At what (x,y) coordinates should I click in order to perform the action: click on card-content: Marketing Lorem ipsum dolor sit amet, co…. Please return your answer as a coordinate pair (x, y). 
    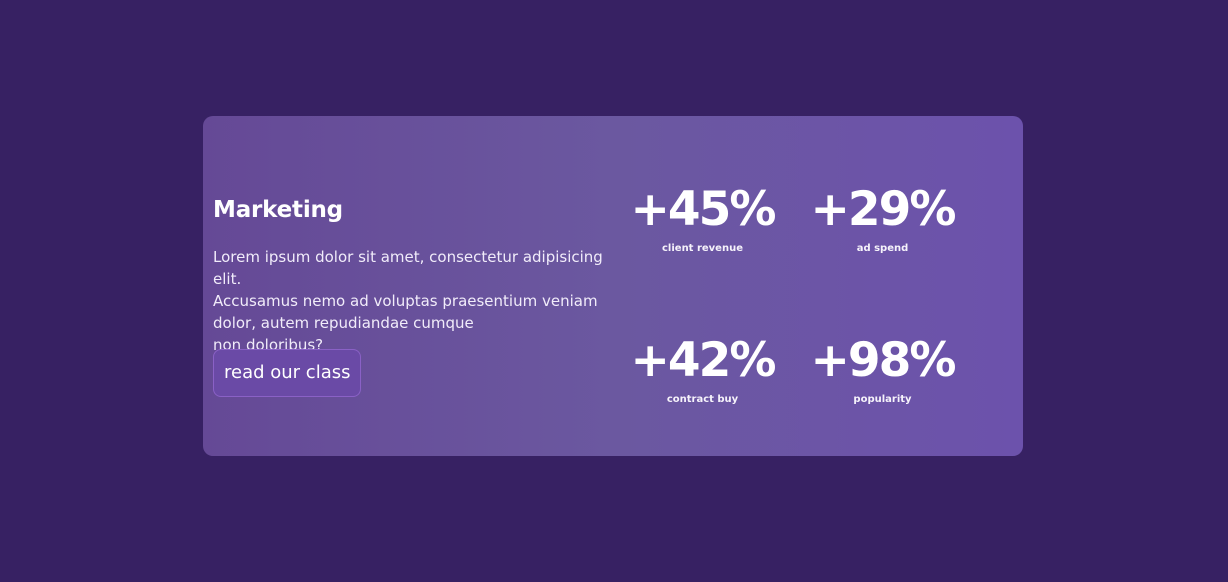
    Looking at the image, I should click on (418, 296).